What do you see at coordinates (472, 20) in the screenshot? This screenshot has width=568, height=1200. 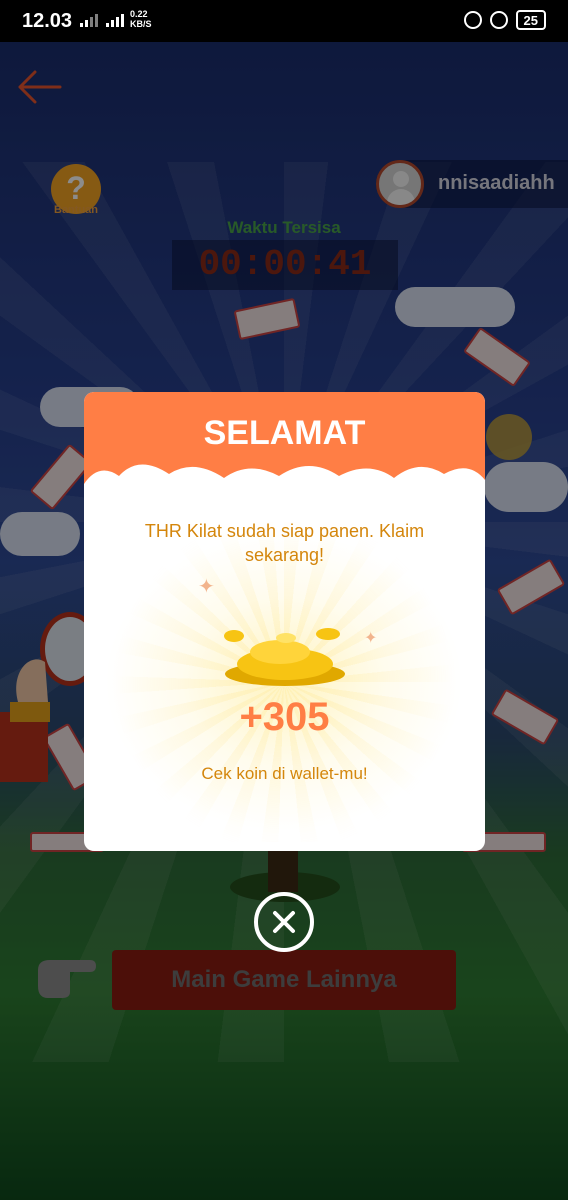 I see `lock-rotation-icon` at bounding box center [472, 20].